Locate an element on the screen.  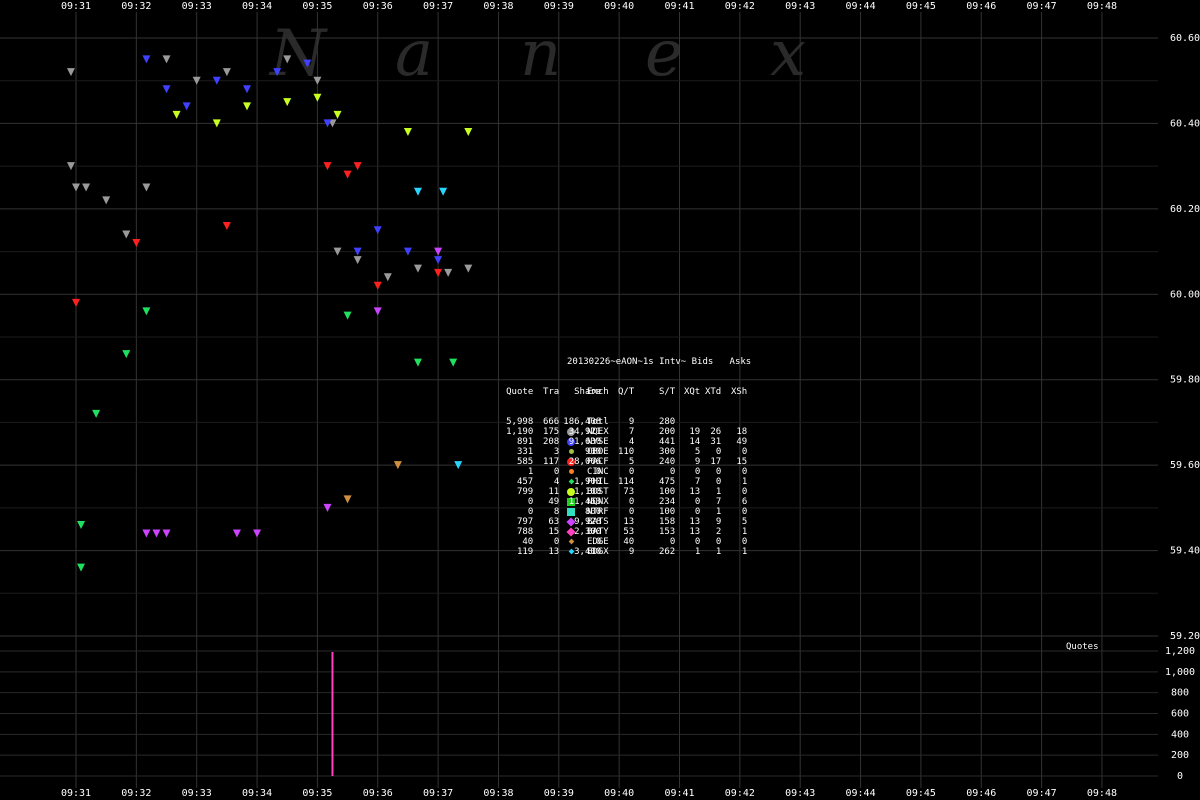
stats-cell-quote: 0 is located at coordinates (530, 502).